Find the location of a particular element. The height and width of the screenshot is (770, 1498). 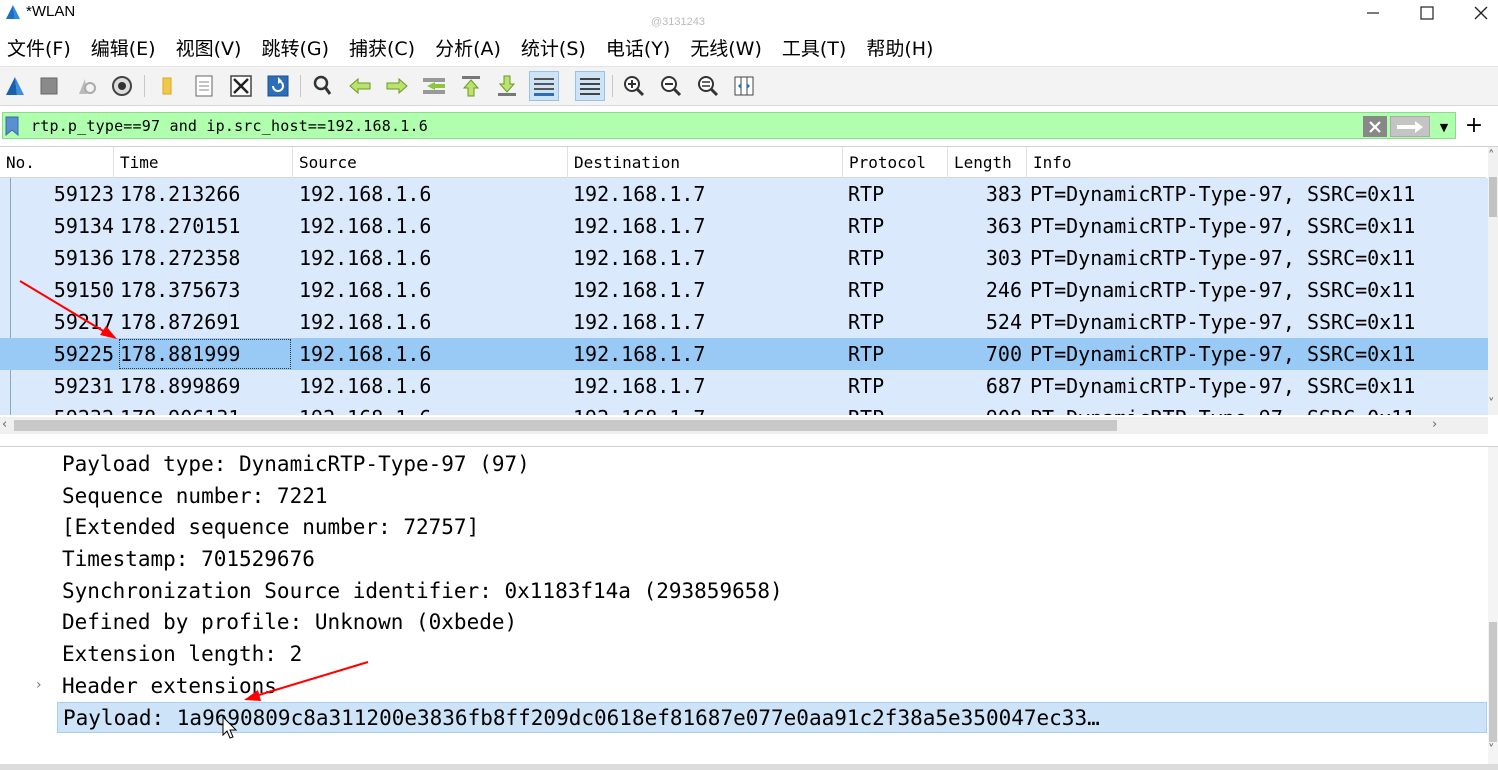

open-file-button is located at coordinates (167, 86).